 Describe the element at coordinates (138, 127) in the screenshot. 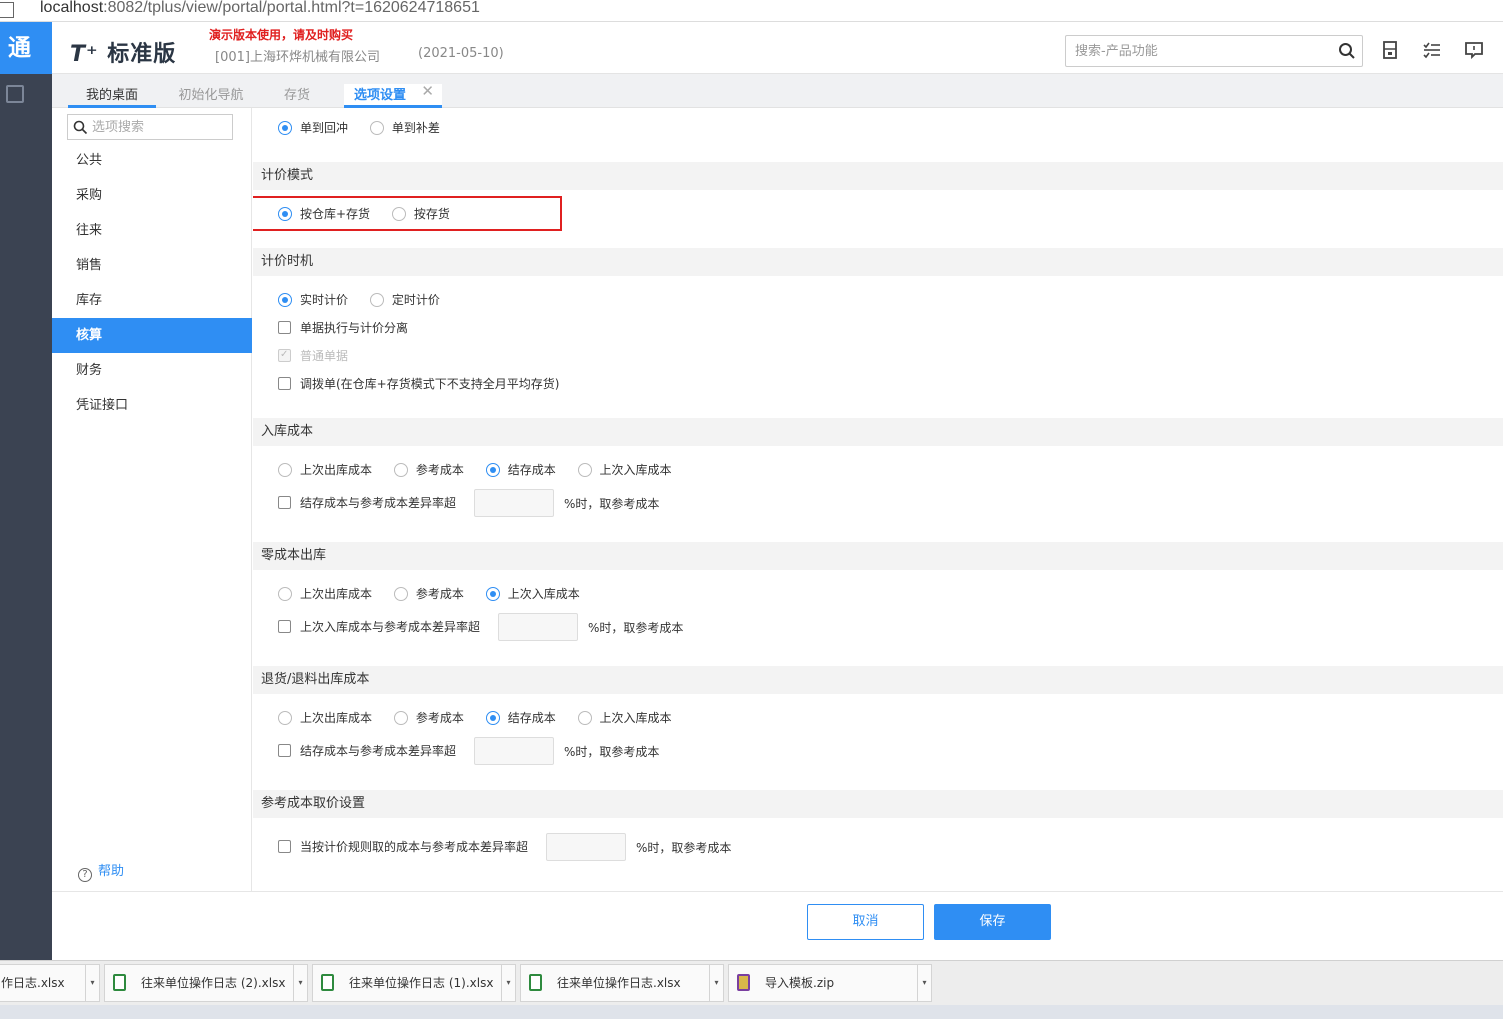

I see `option-search-input` at that location.